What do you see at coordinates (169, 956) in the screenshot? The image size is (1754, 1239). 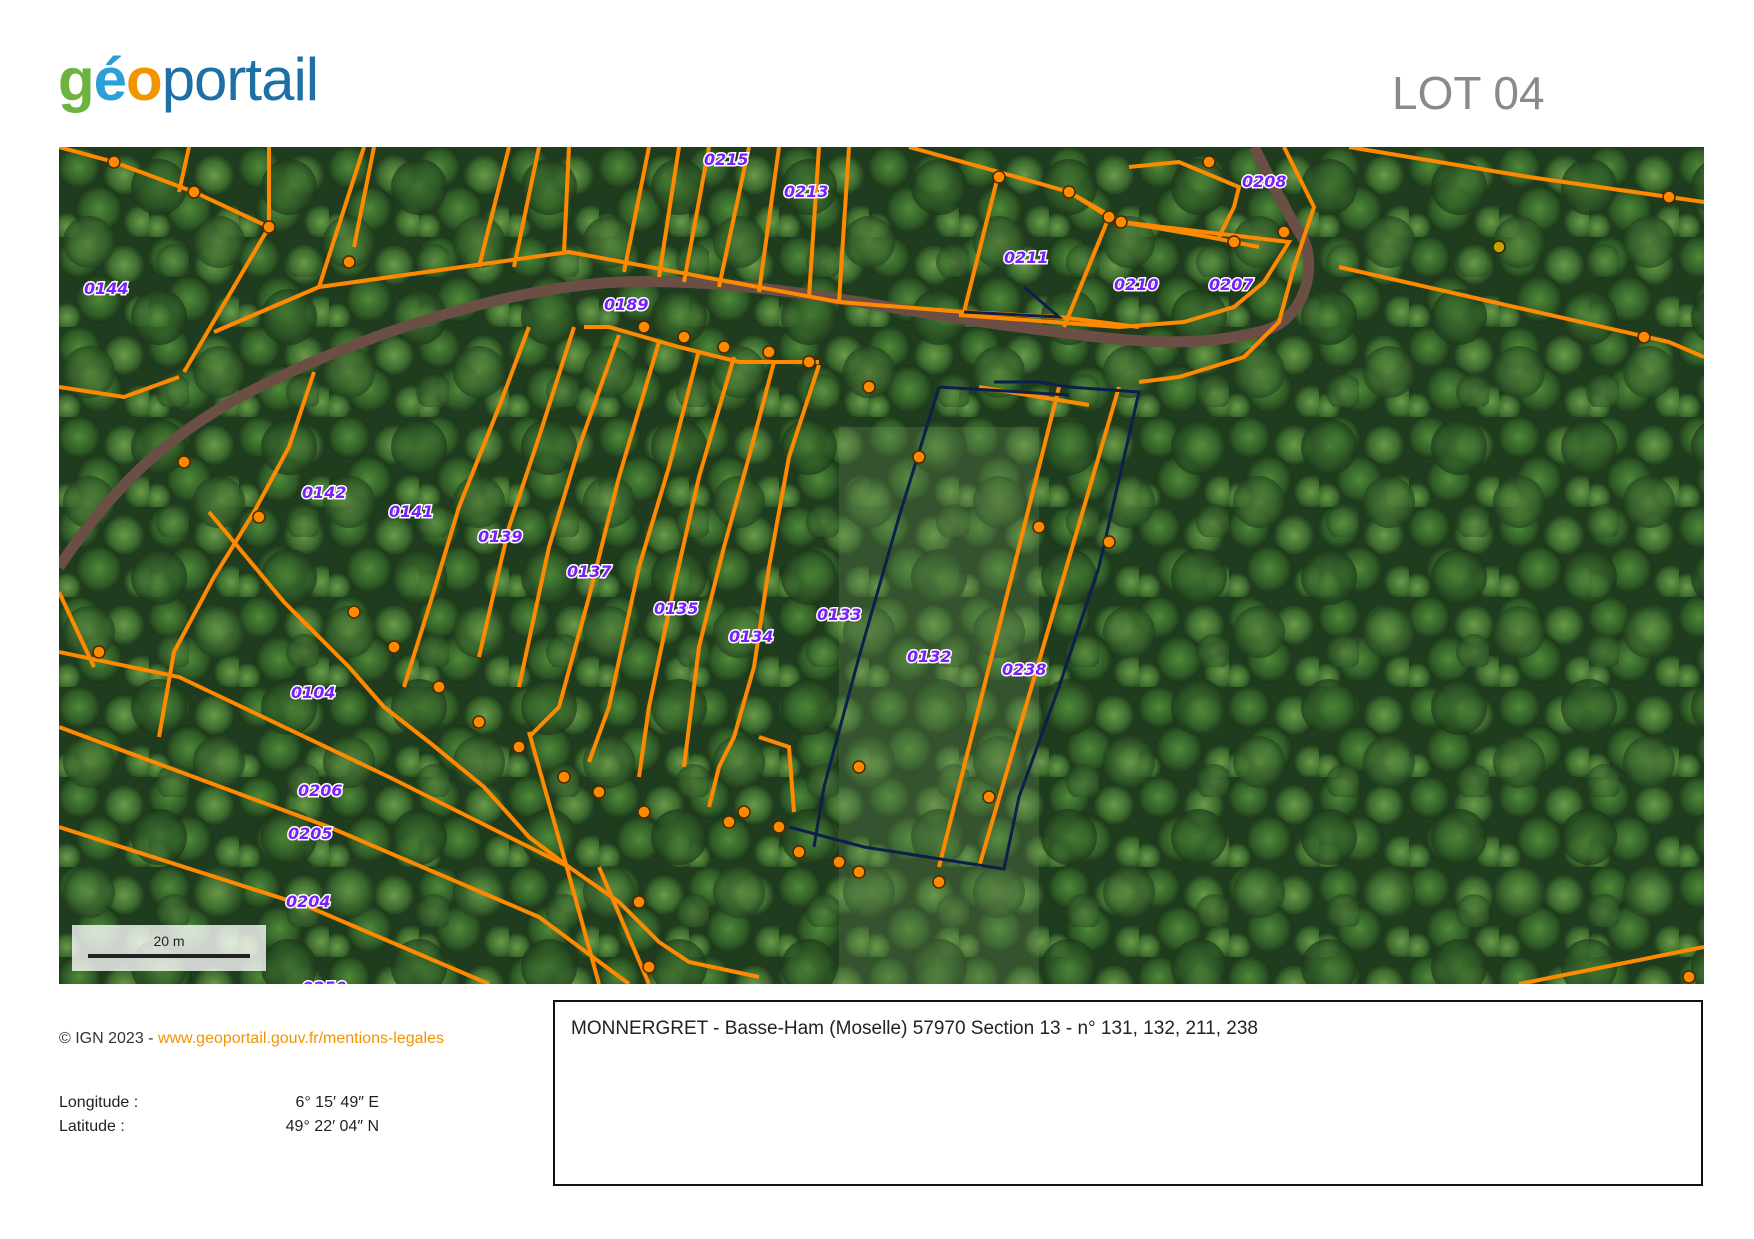 I see `scale-bar` at bounding box center [169, 956].